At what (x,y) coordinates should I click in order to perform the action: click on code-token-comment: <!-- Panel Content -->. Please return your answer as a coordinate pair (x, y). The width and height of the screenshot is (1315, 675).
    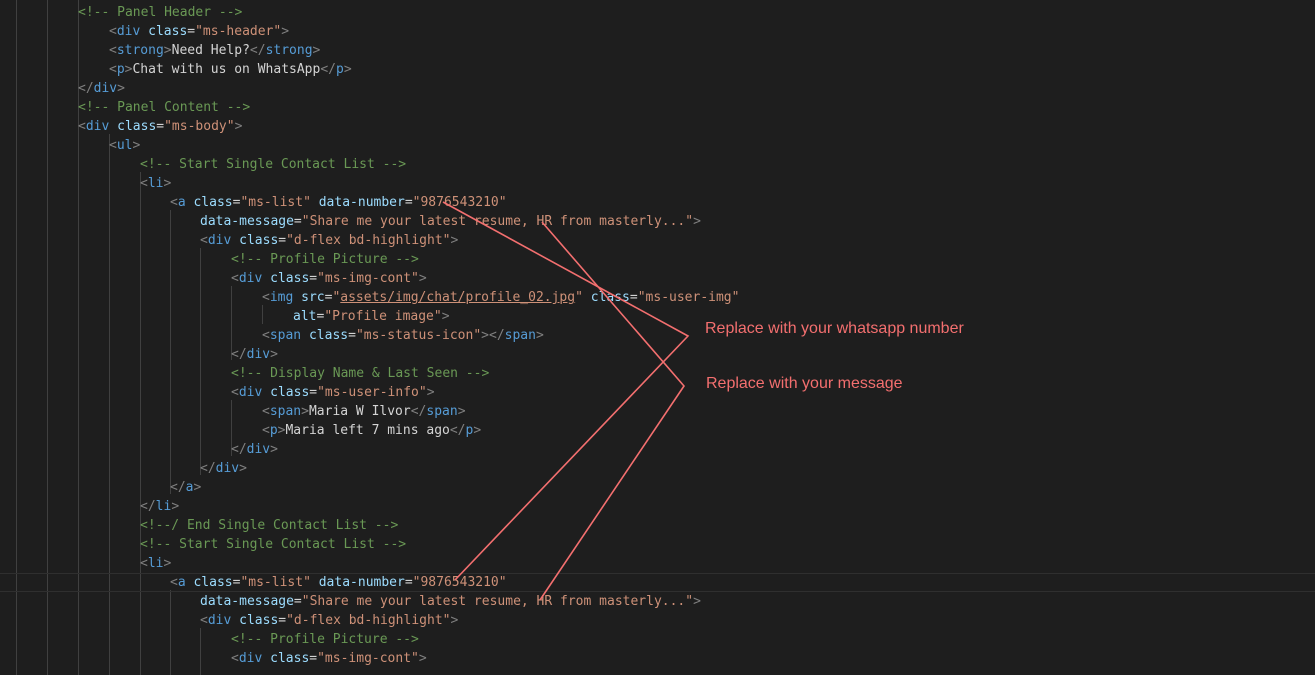
    Looking at the image, I should click on (164, 107).